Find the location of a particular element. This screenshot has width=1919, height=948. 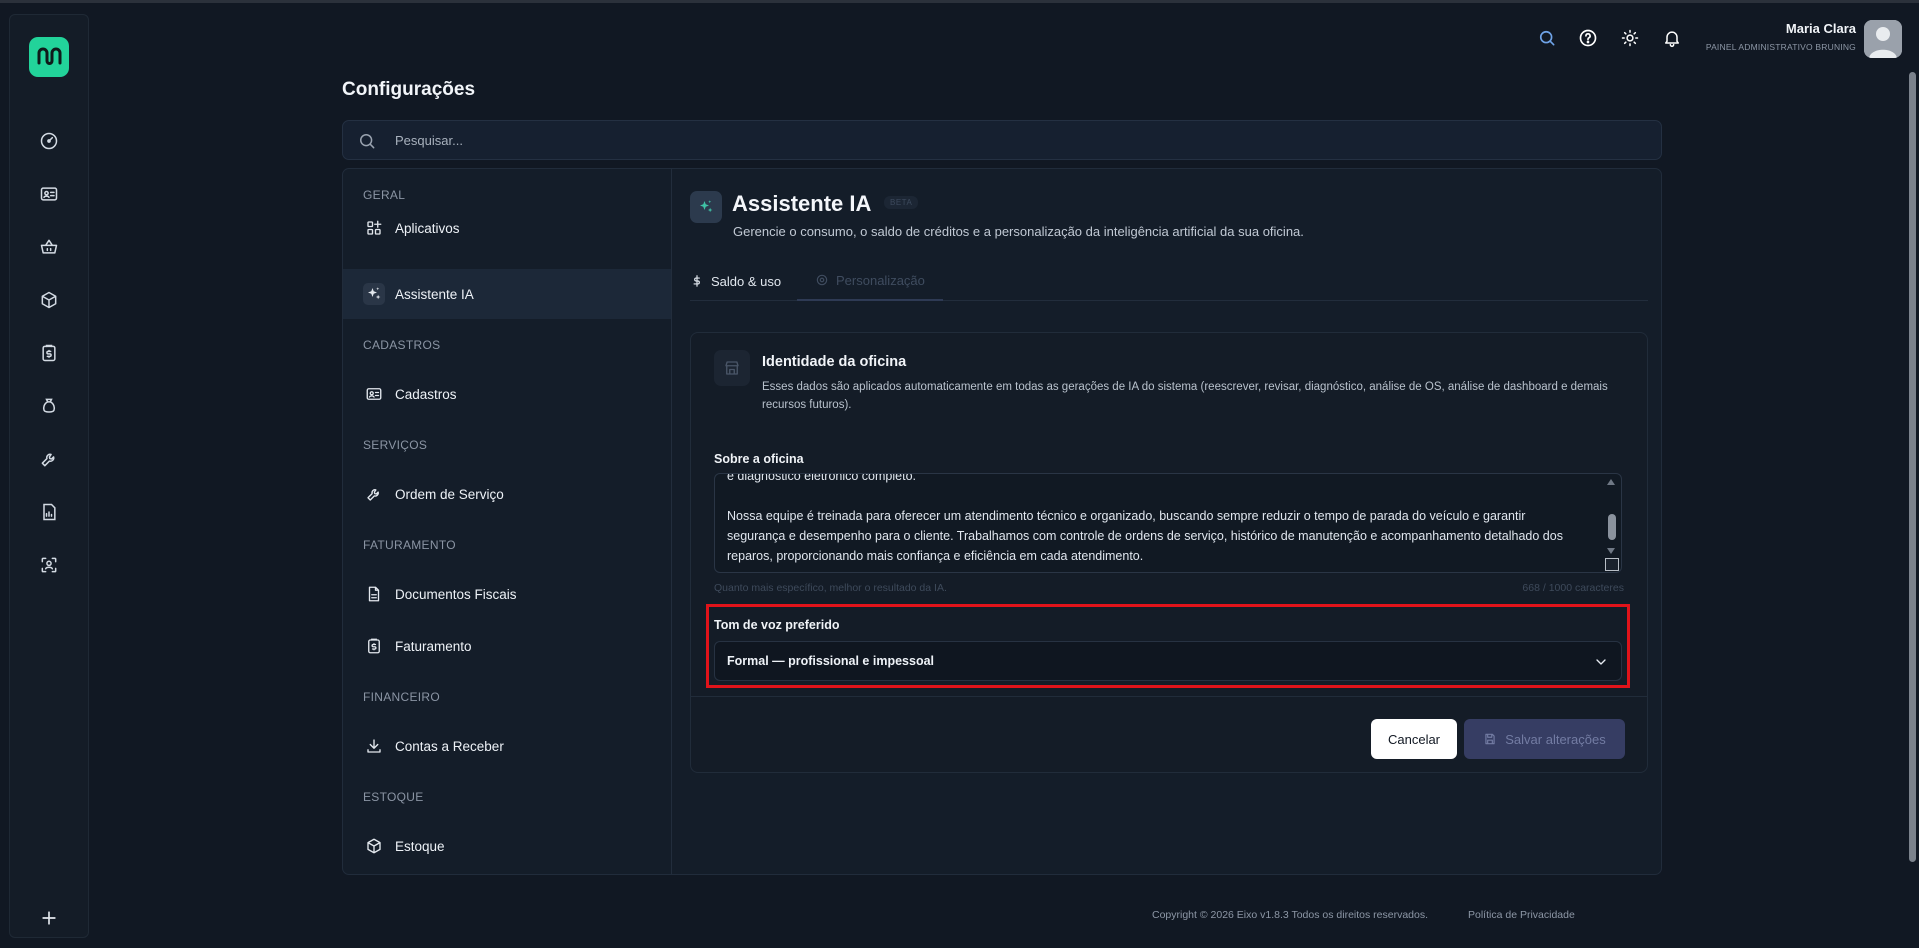

user-role: PAINEL ADMINISTRATIVO BRUNING is located at coordinates (1780, 47).